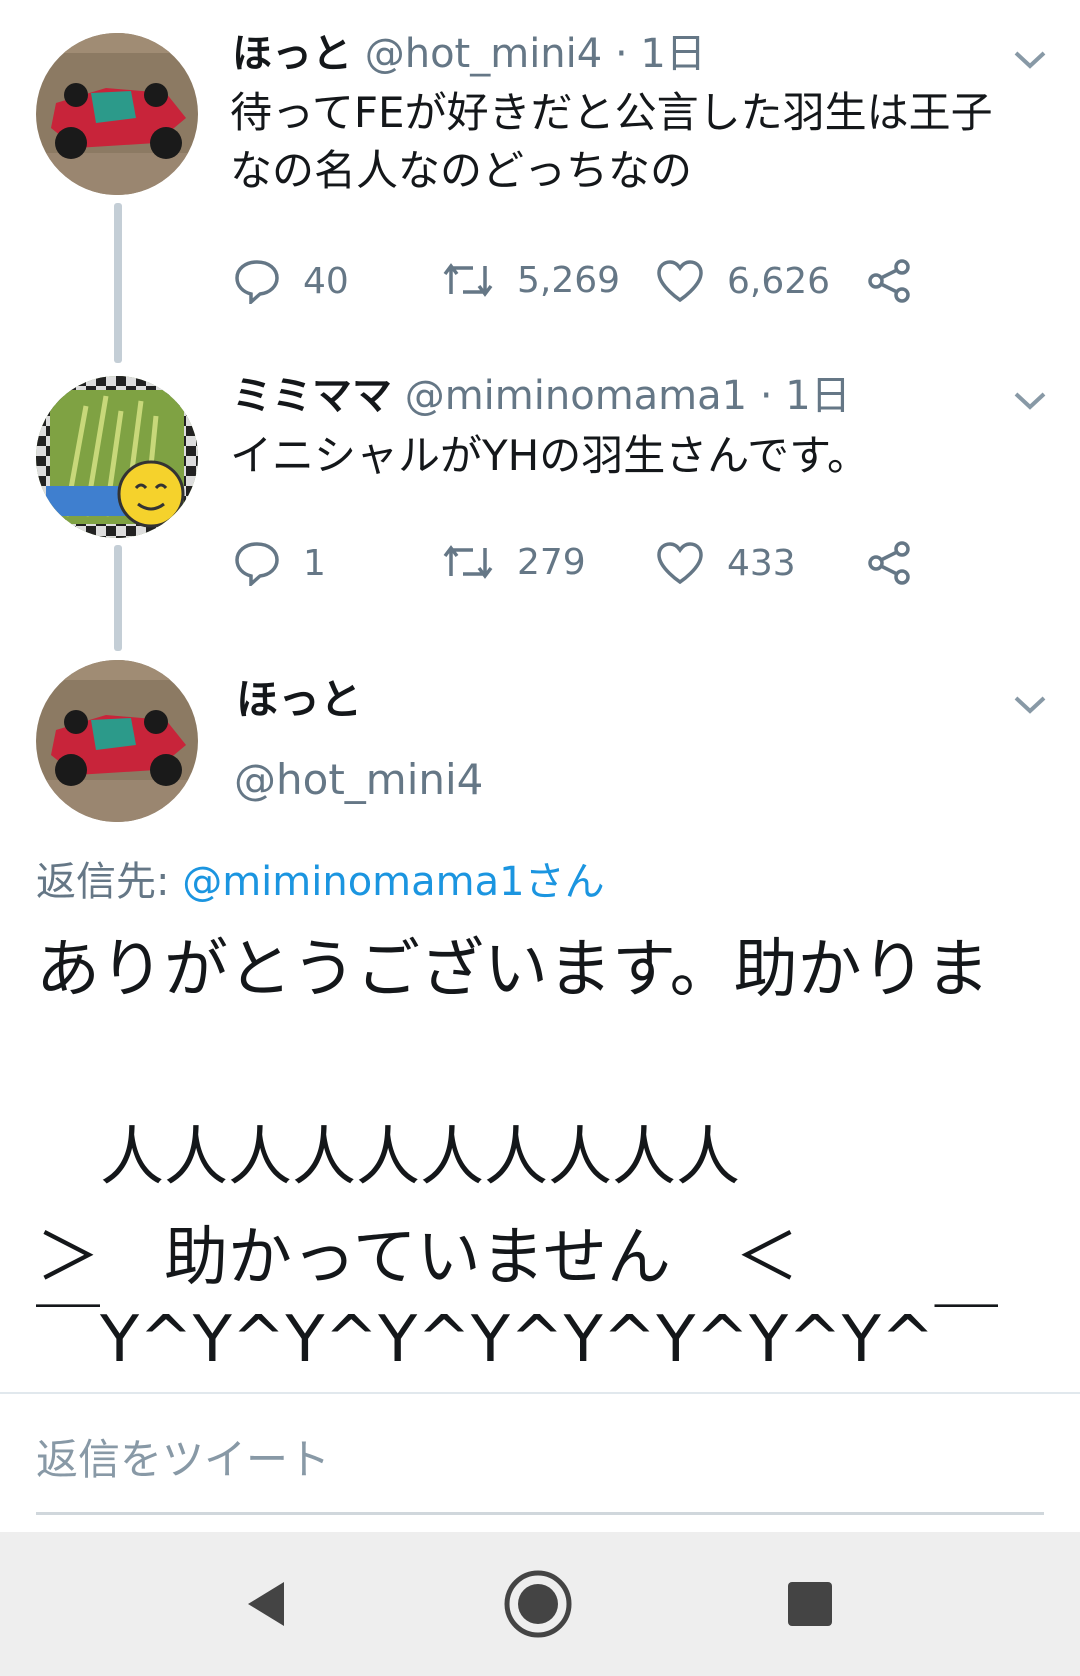  I want to click on tweet1-header: ほっと @hot_mini4 · 1日, so click(469, 54).